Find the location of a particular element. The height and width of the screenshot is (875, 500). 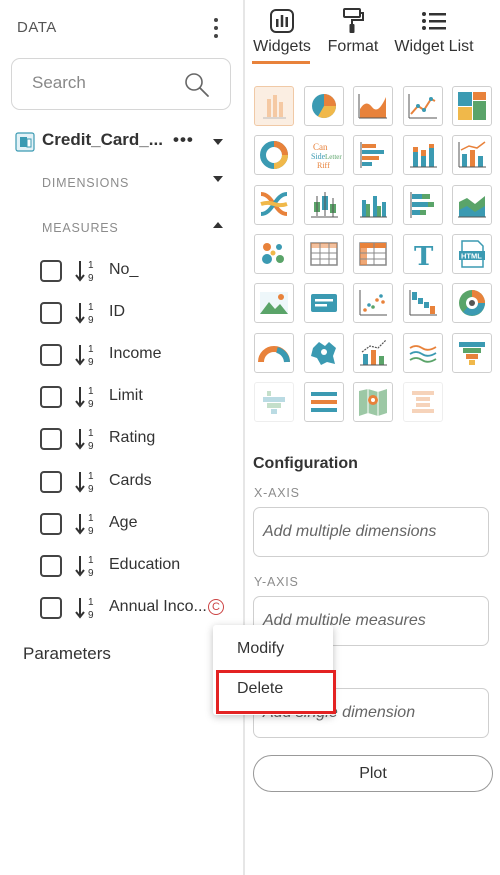

measure-item: 1 9 Rating is located at coordinates (135, 440).